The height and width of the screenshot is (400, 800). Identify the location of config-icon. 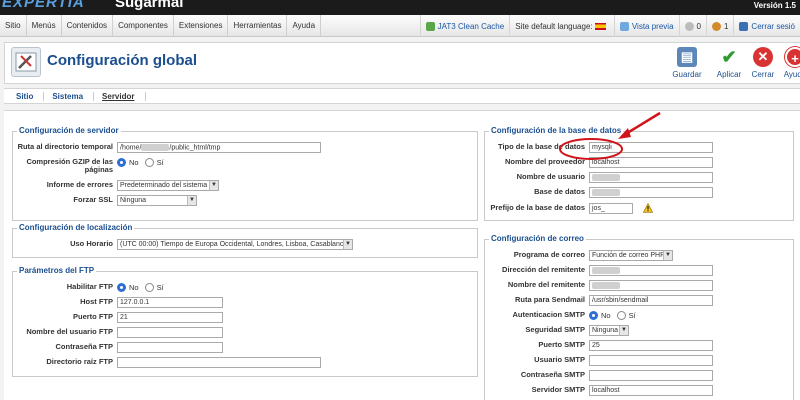
(26, 62).